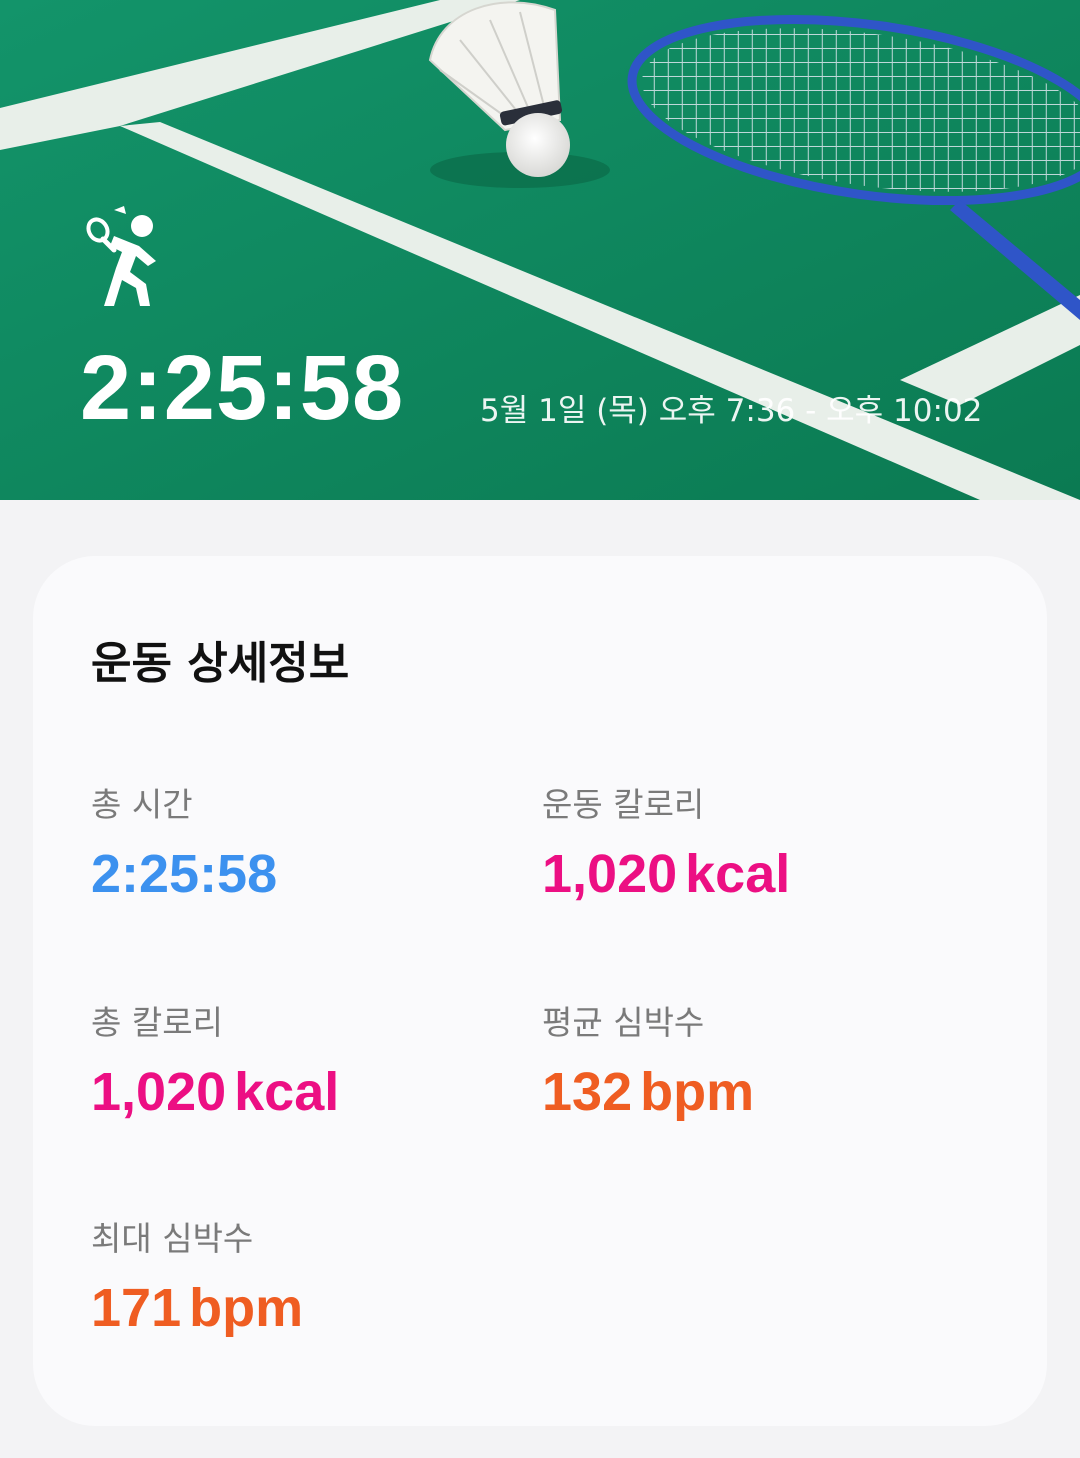 This screenshot has height=1458, width=1080. What do you see at coordinates (220, 663) in the screenshot?
I see `card-title: 운동 상세정보` at bounding box center [220, 663].